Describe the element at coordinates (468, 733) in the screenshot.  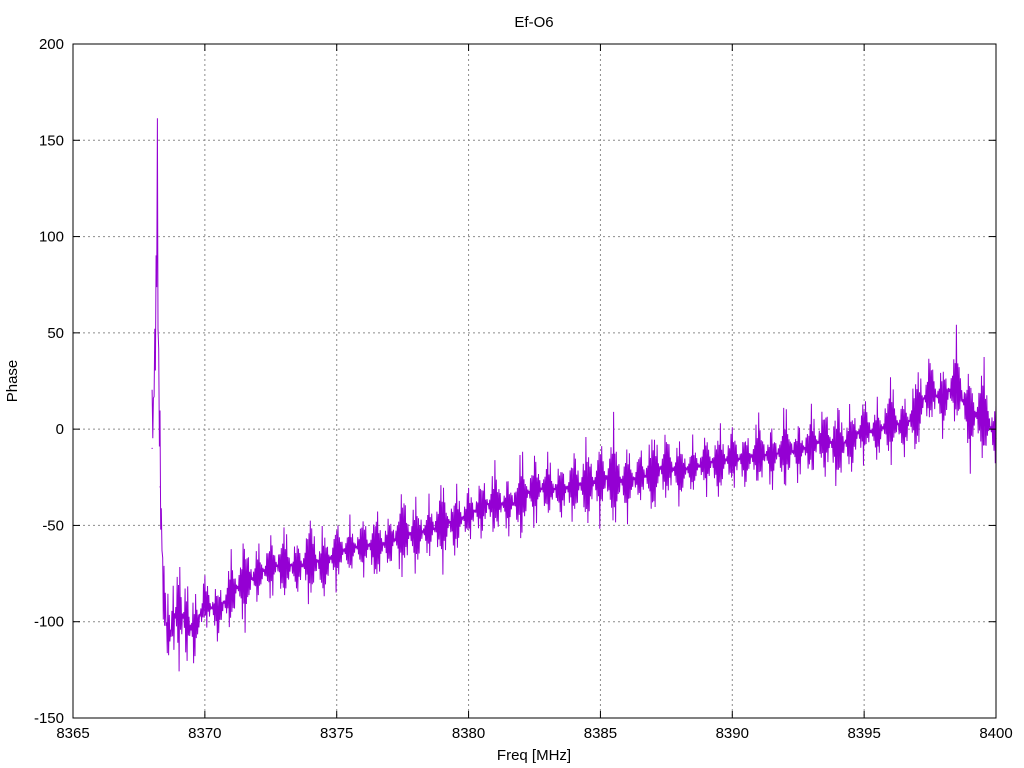
I see `x-tick-label: 8380` at that location.